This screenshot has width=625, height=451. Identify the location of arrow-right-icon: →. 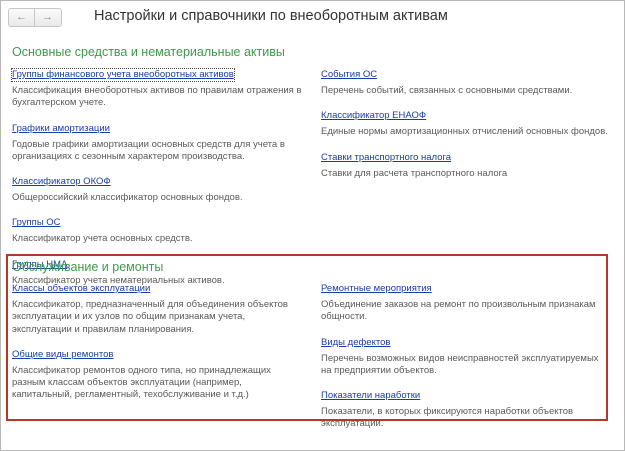
(47, 17).